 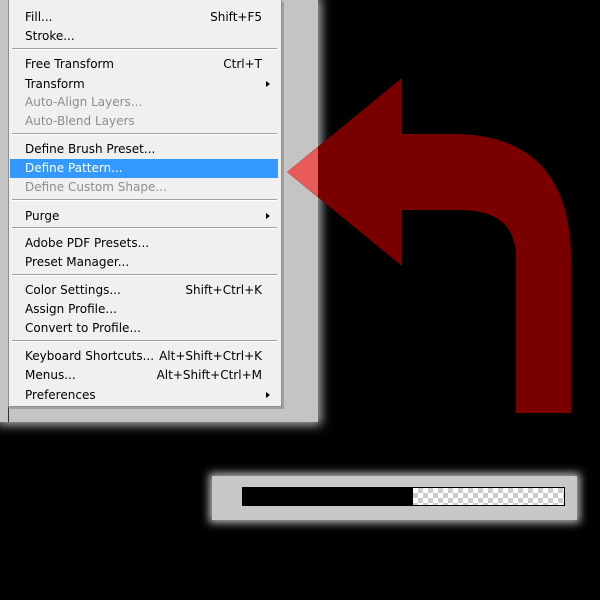 What do you see at coordinates (302, 172) in the screenshot?
I see `arrow-tip-highlight` at bounding box center [302, 172].